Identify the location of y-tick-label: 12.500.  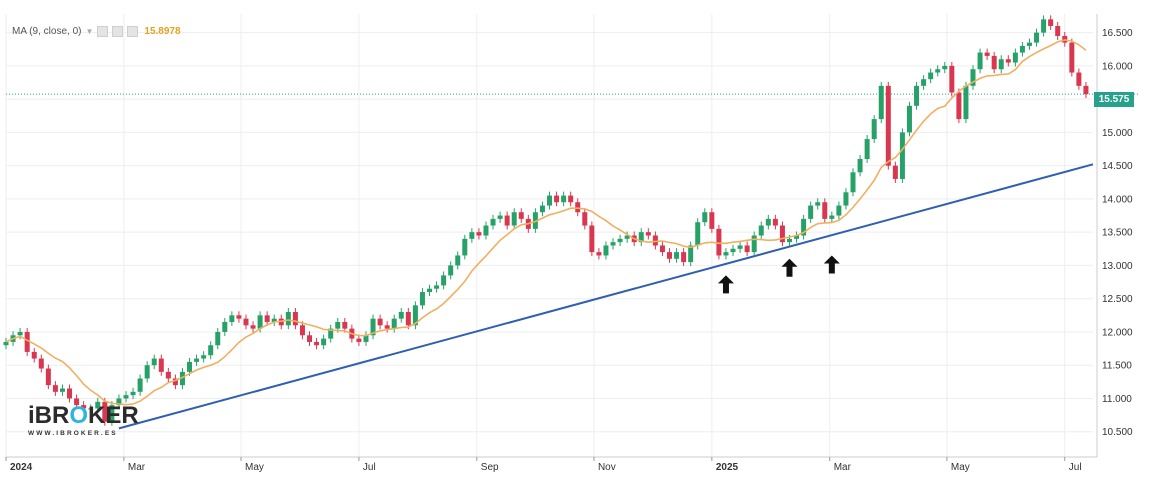
(1117, 299).